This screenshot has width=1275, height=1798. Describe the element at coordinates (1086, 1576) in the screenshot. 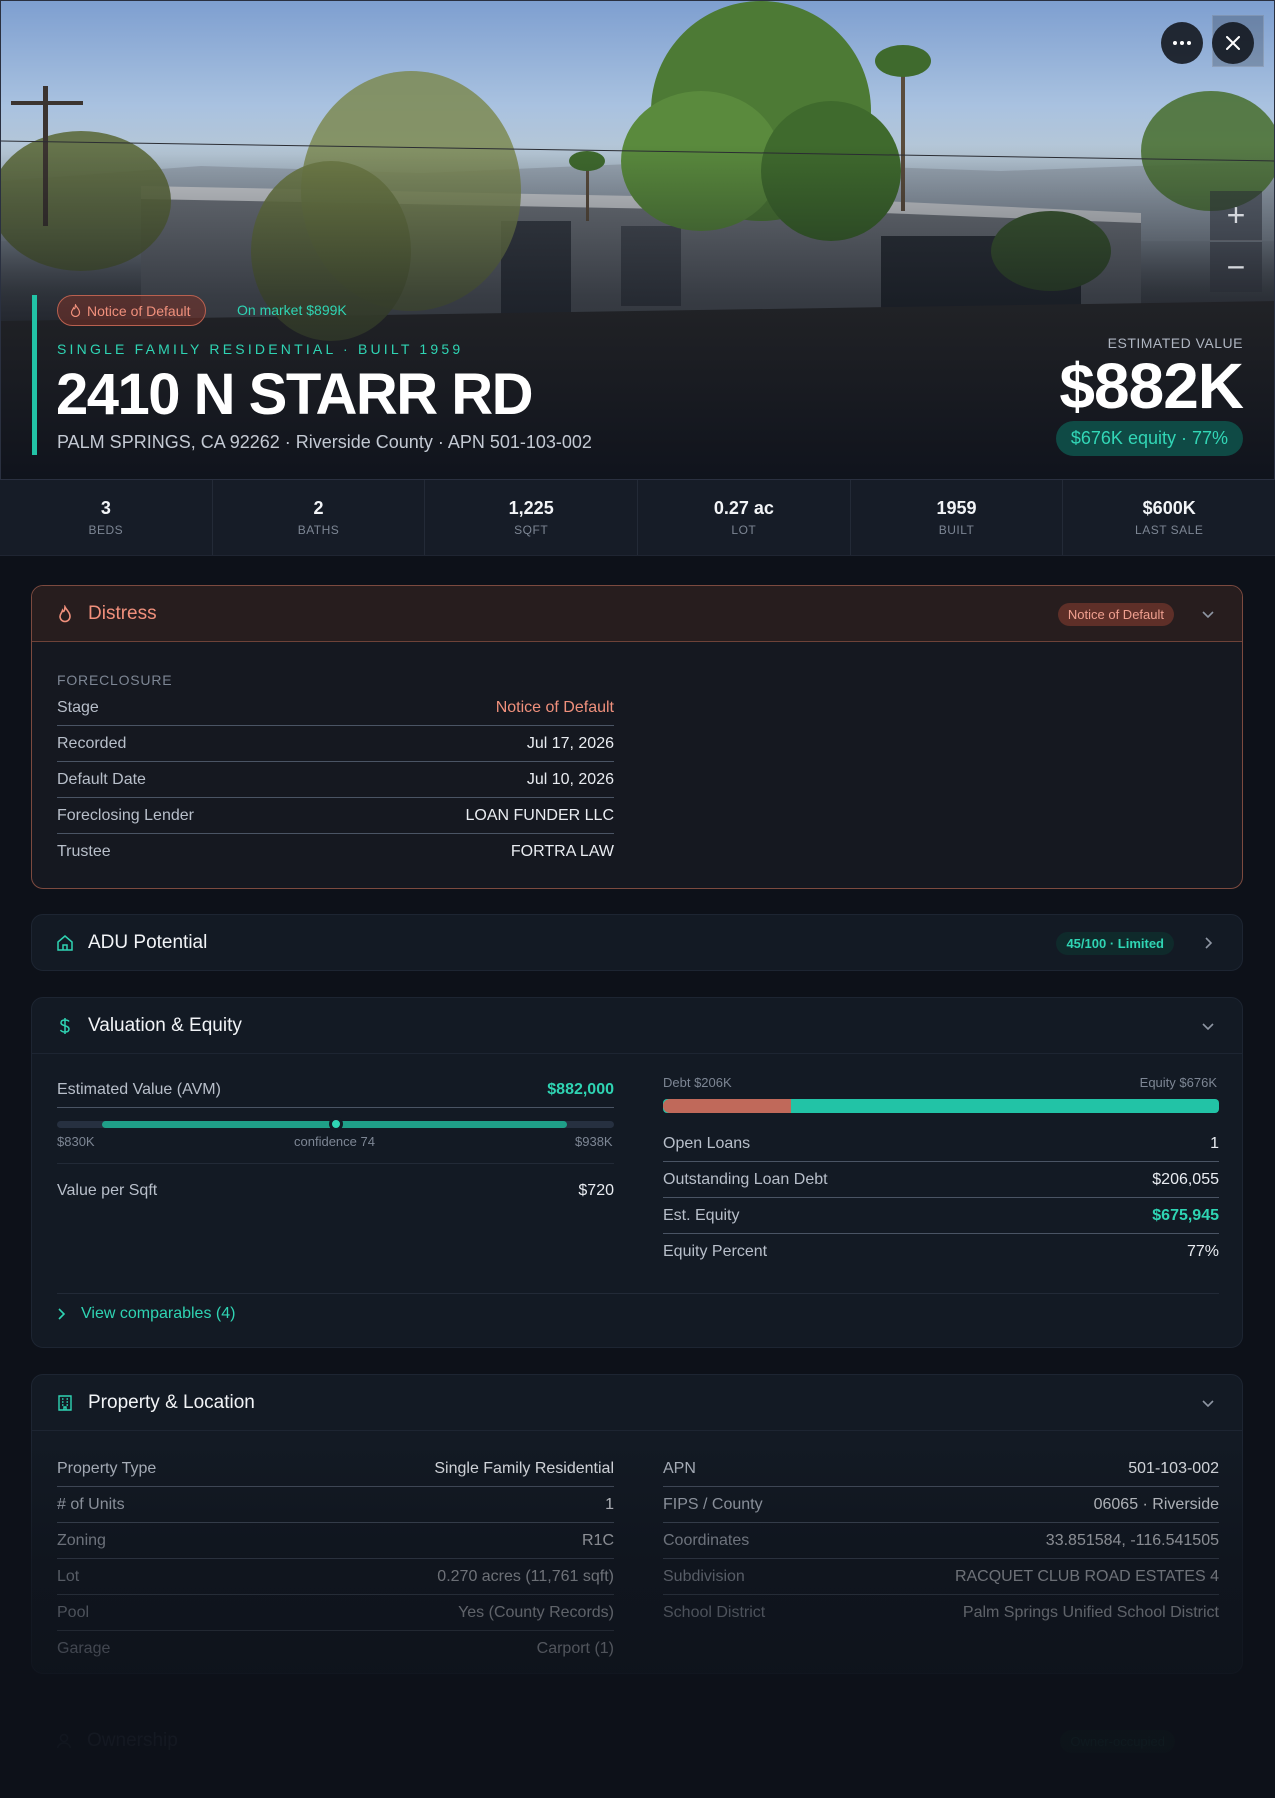

I see `row-value: RACQUET CLUB ROAD ESTATES 4` at that location.